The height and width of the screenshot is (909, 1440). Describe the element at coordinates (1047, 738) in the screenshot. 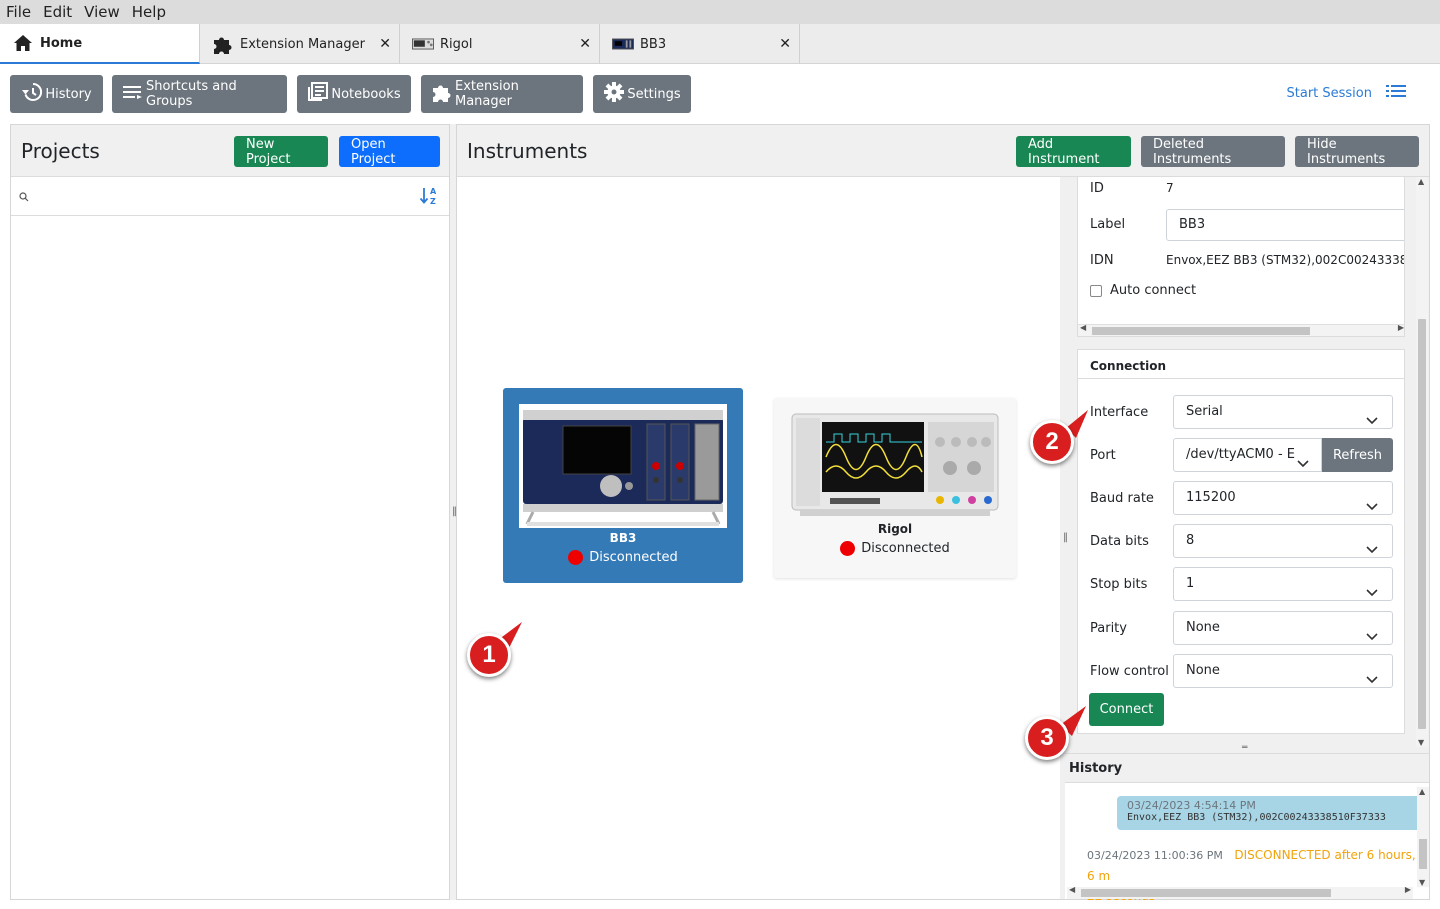

I see `callout-badge-3: 3` at that location.